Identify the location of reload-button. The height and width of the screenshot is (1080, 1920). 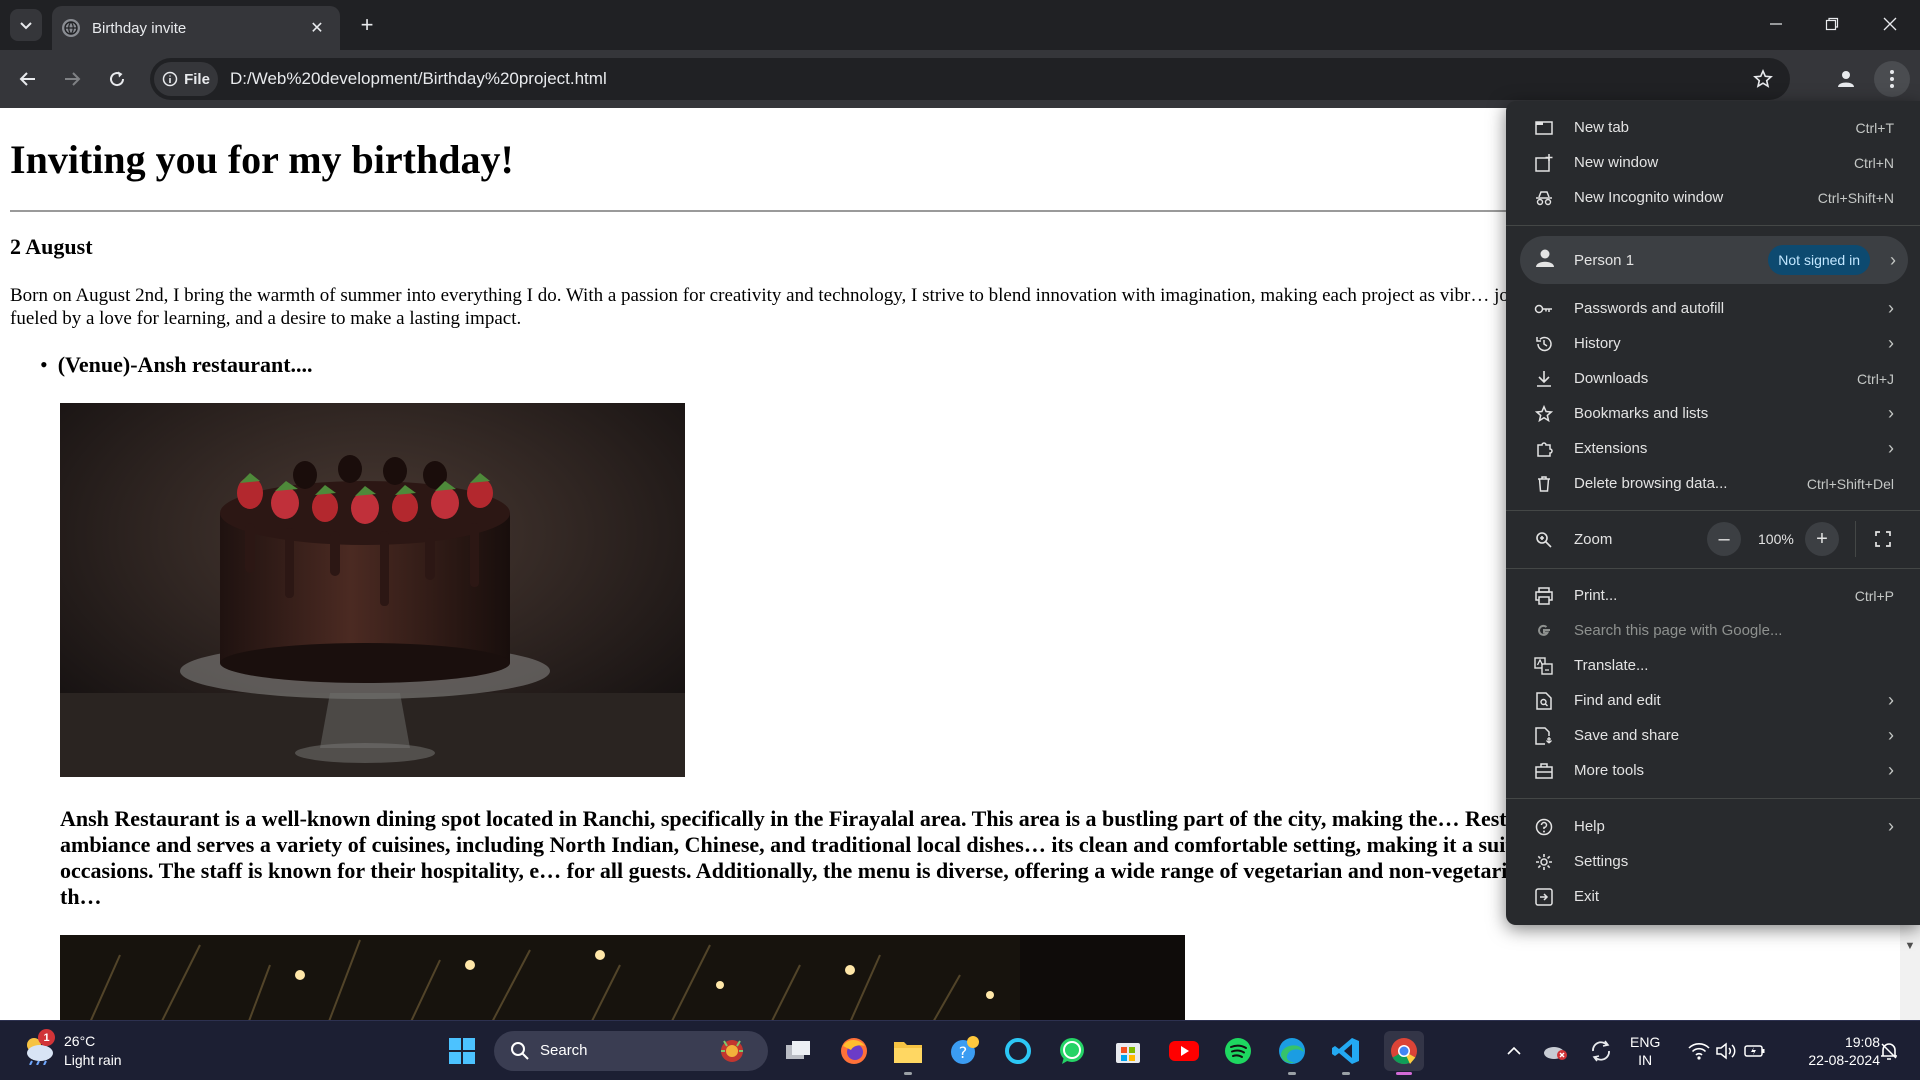
(117, 79).